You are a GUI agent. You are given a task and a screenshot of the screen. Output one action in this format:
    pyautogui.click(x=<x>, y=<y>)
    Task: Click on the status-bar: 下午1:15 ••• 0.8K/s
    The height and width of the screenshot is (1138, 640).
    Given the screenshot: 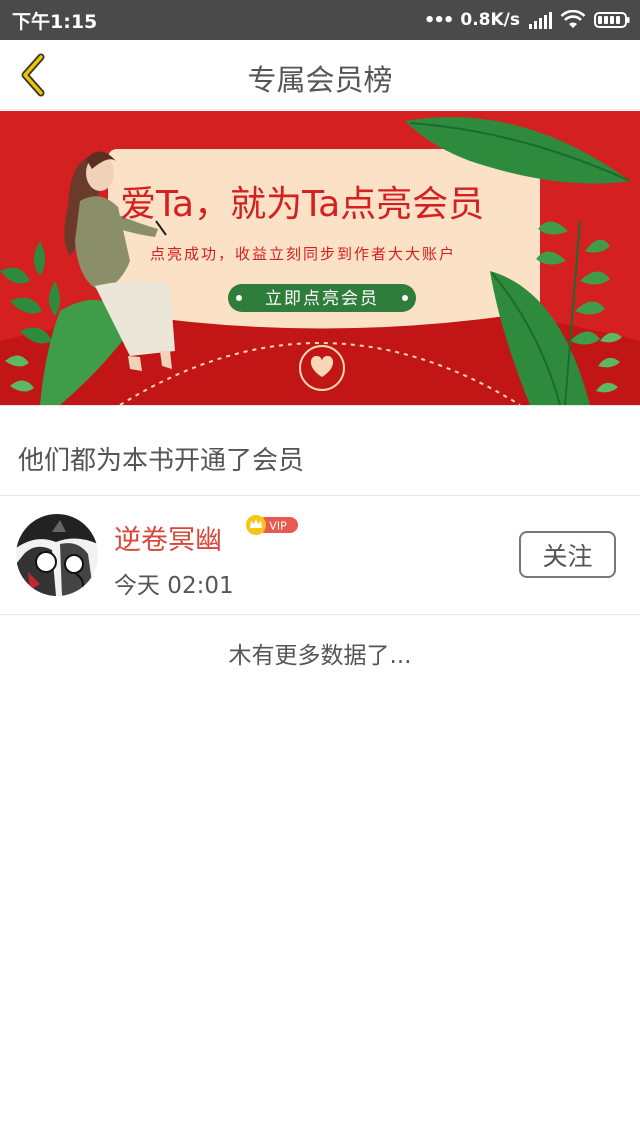 What is the action you would take?
    pyautogui.click(x=320, y=20)
    